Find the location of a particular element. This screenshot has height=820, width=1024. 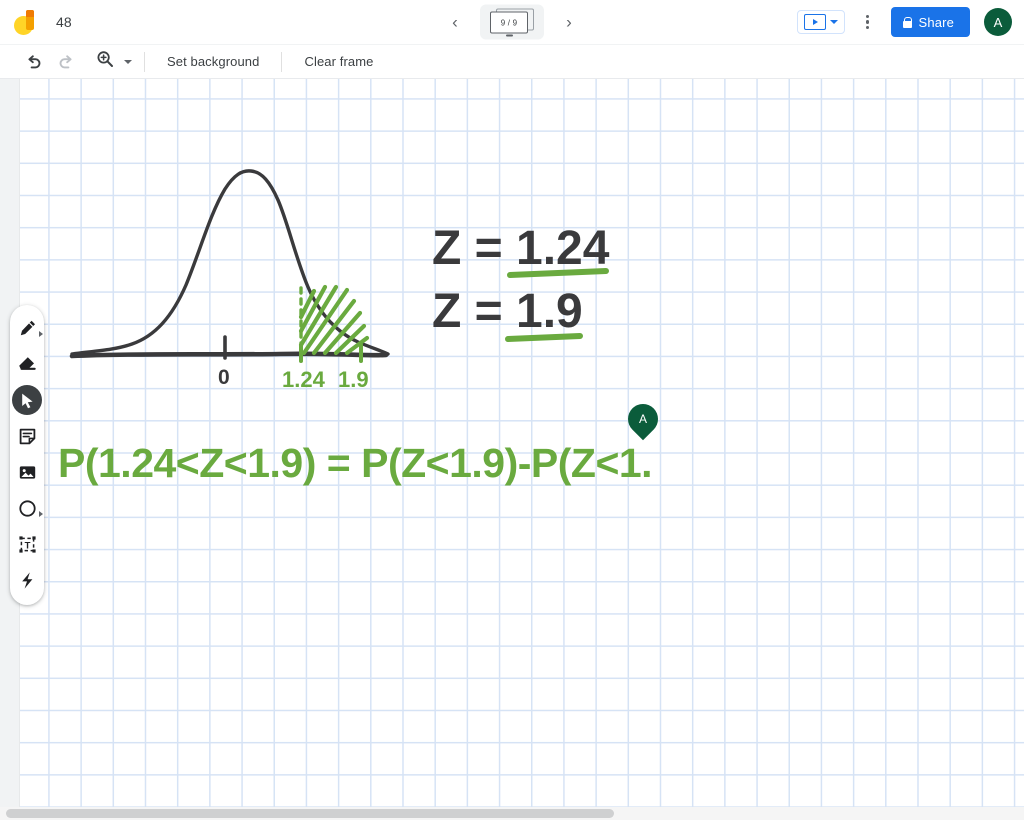

probability-expression: P(1.24<Z<1.9) = P(Z<1.9)-P(Z<1. is located at coordinates (355, 463).